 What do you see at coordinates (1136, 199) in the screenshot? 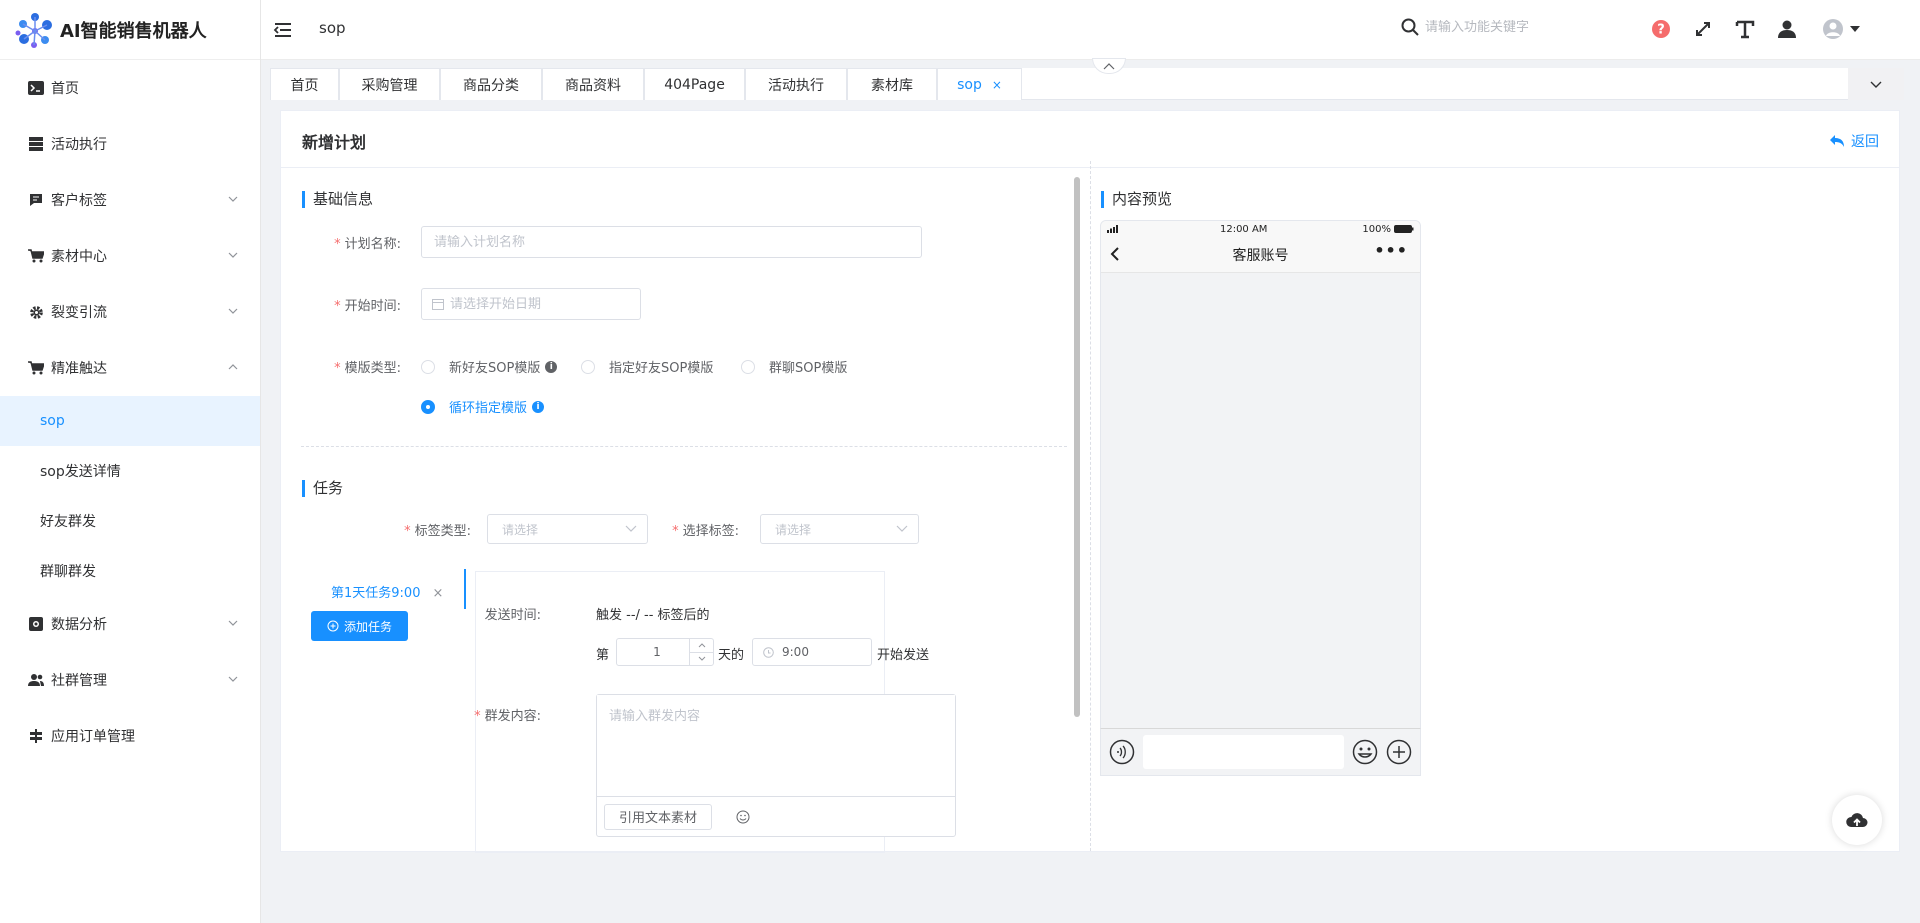
I see `section-preview: 内容预览` at bounding box center [1136, 199].